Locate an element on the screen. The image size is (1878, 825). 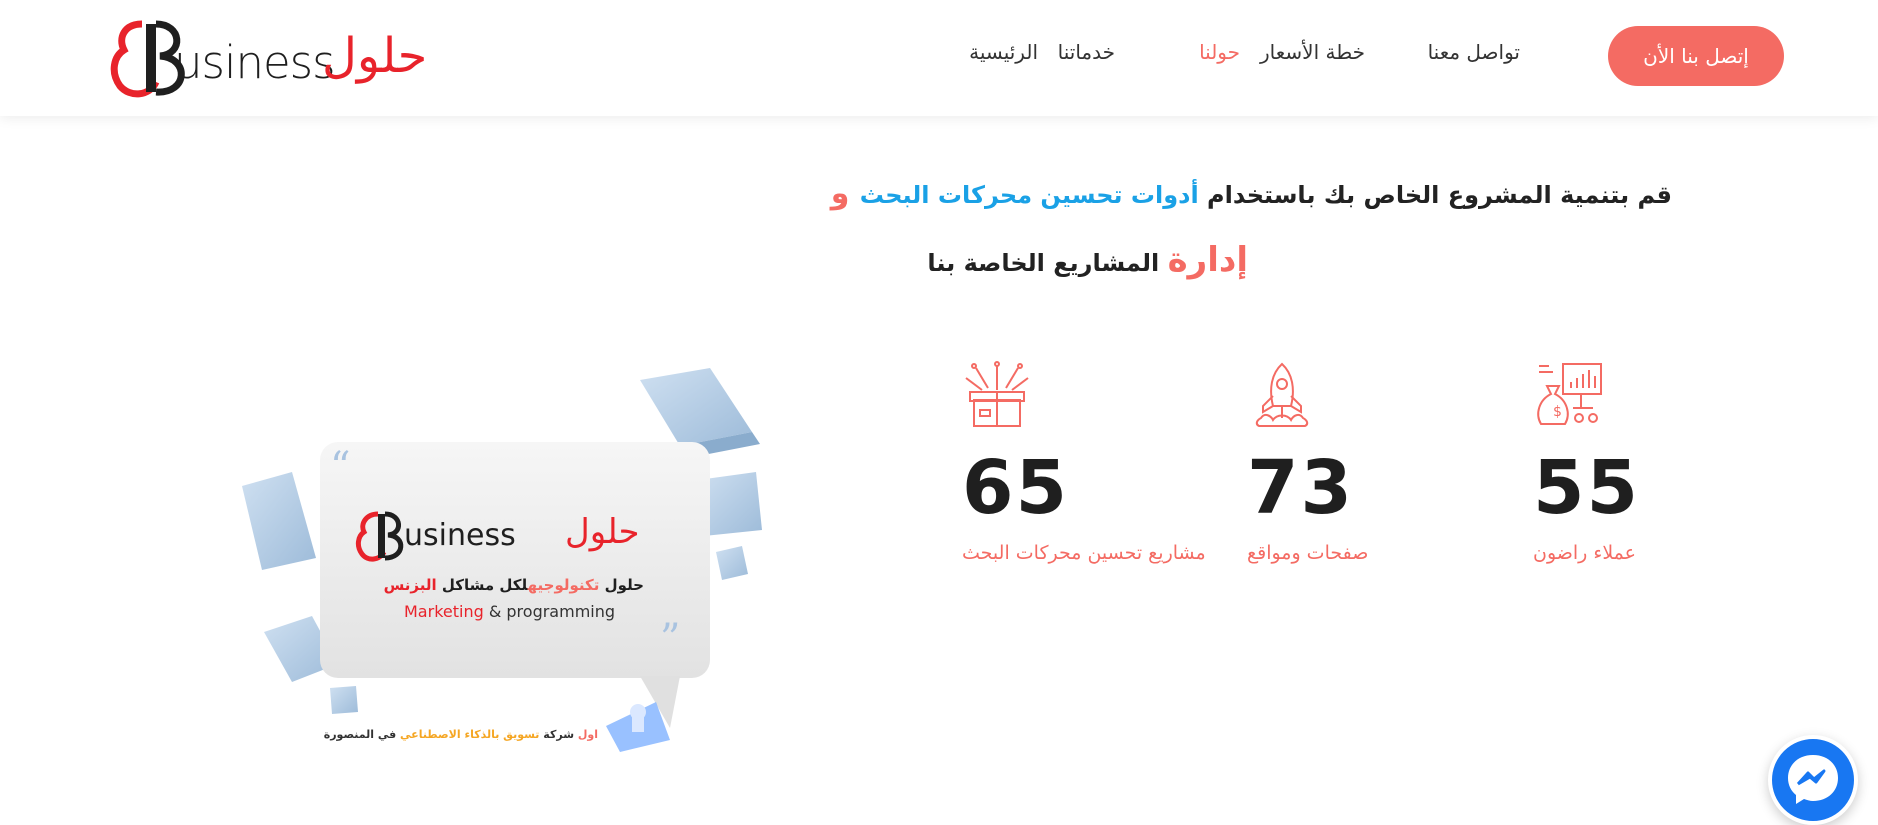
caption-part: تسويق بالذكاء الاصطناعي is located at coordinates (468, 734).